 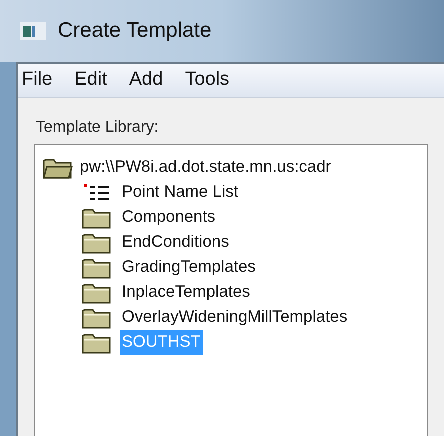 What do you see at coordinates (186, 292) in the screenshot?
I see `tree-item: InplaceTemplates` at bounding box center [186, 292].